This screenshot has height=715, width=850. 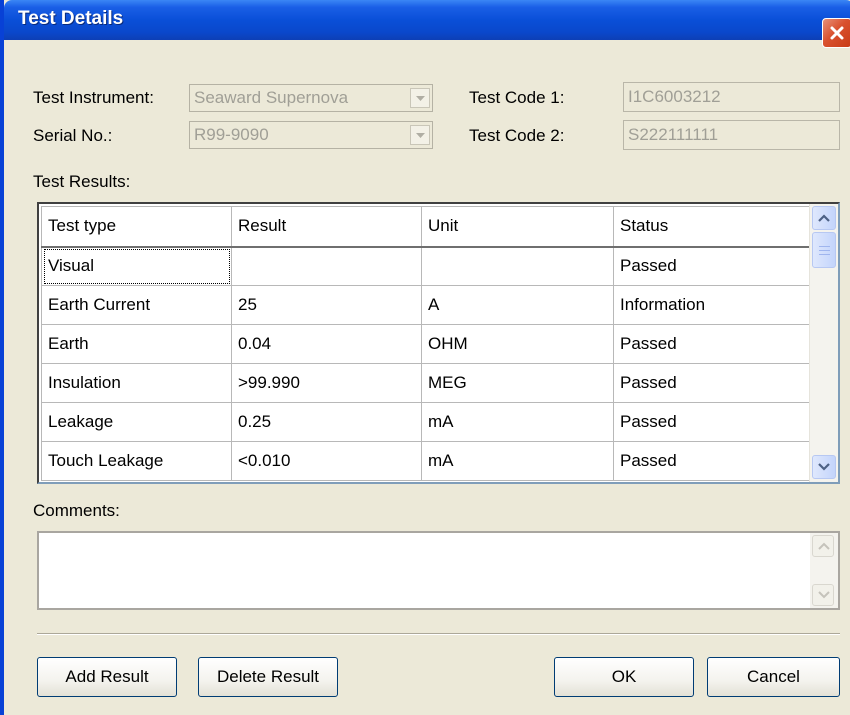 I want to click on close-icon, so click(x=837, y=33).